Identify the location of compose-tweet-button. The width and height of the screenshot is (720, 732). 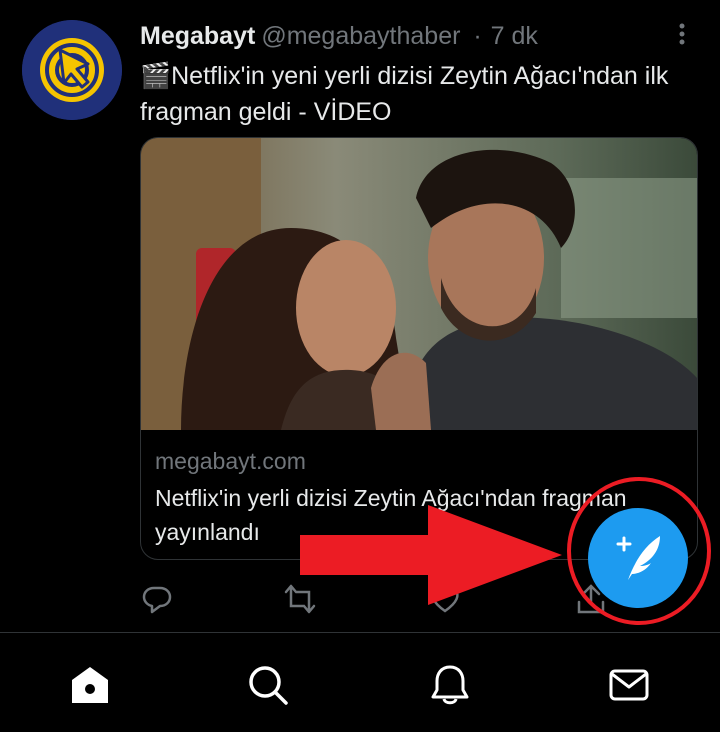
(638, 558).